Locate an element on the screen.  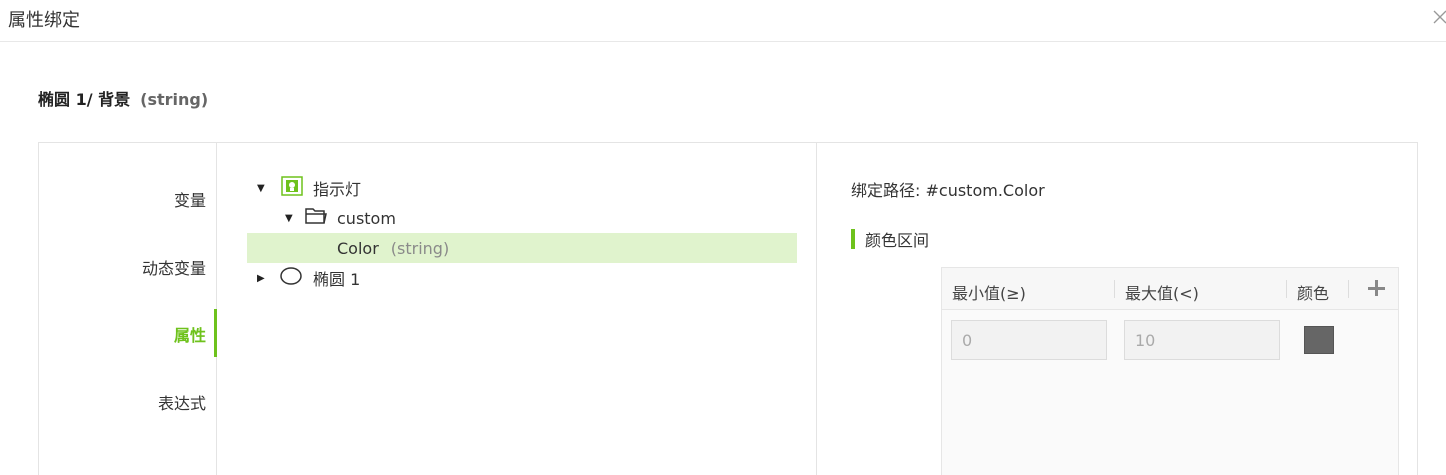
color-range-section-title: 颜色区间 is located at coordinates (890, 239).